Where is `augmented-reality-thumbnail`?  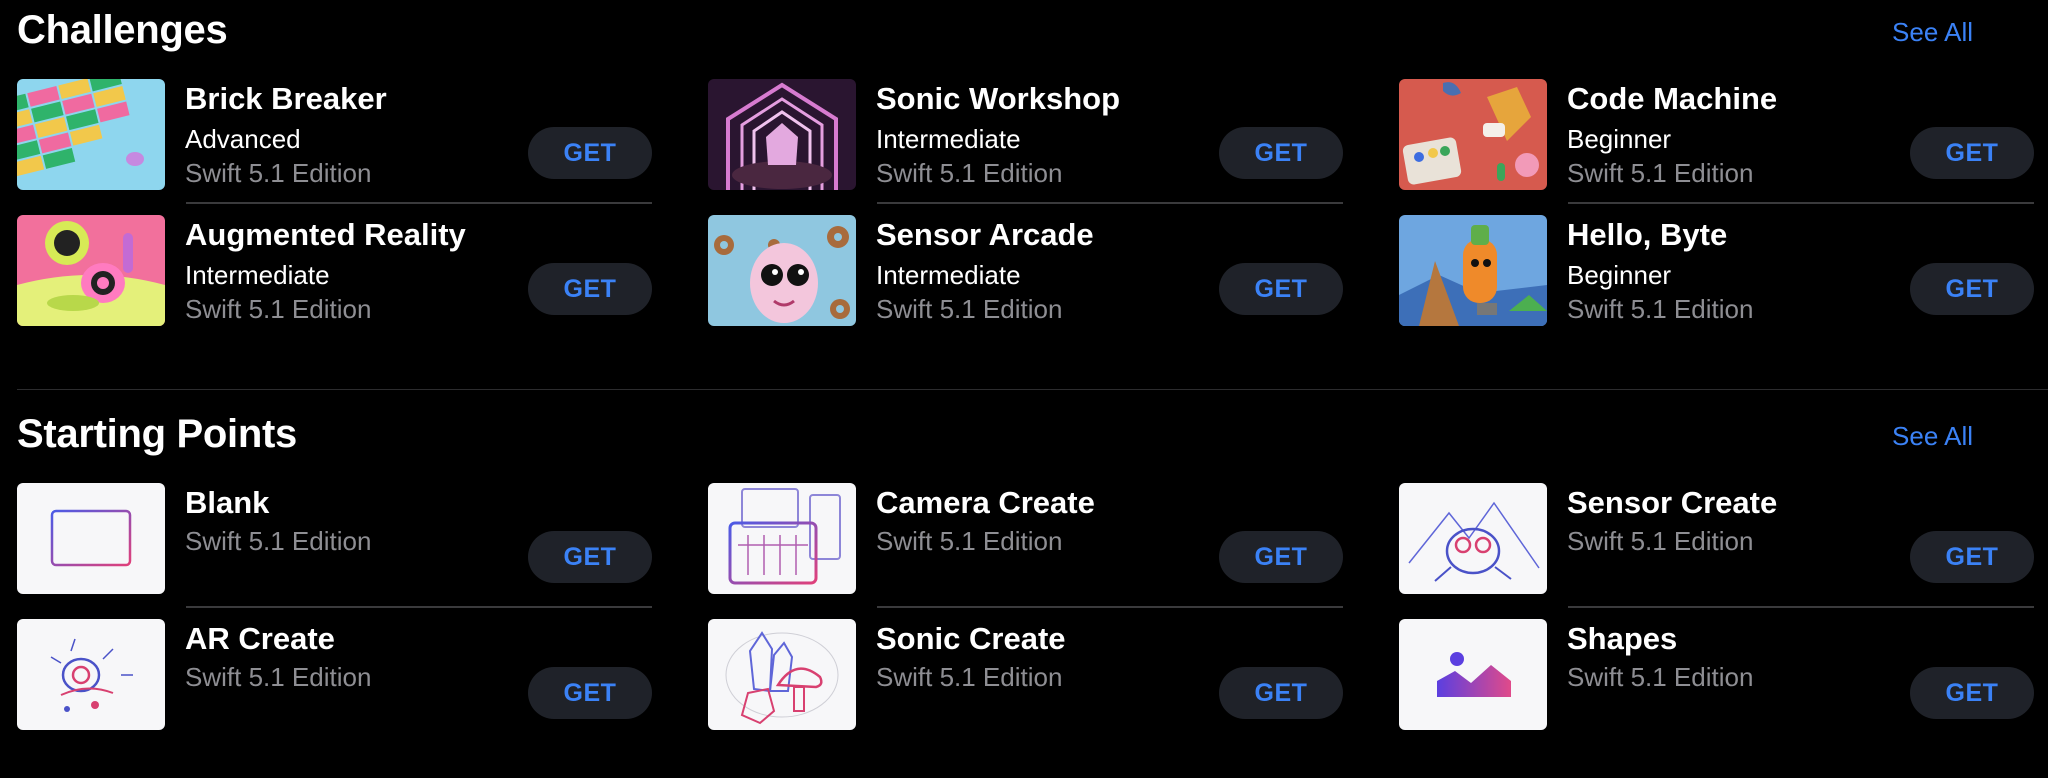
augmented-reality-thumbnail is located at coordinates (91, 270).